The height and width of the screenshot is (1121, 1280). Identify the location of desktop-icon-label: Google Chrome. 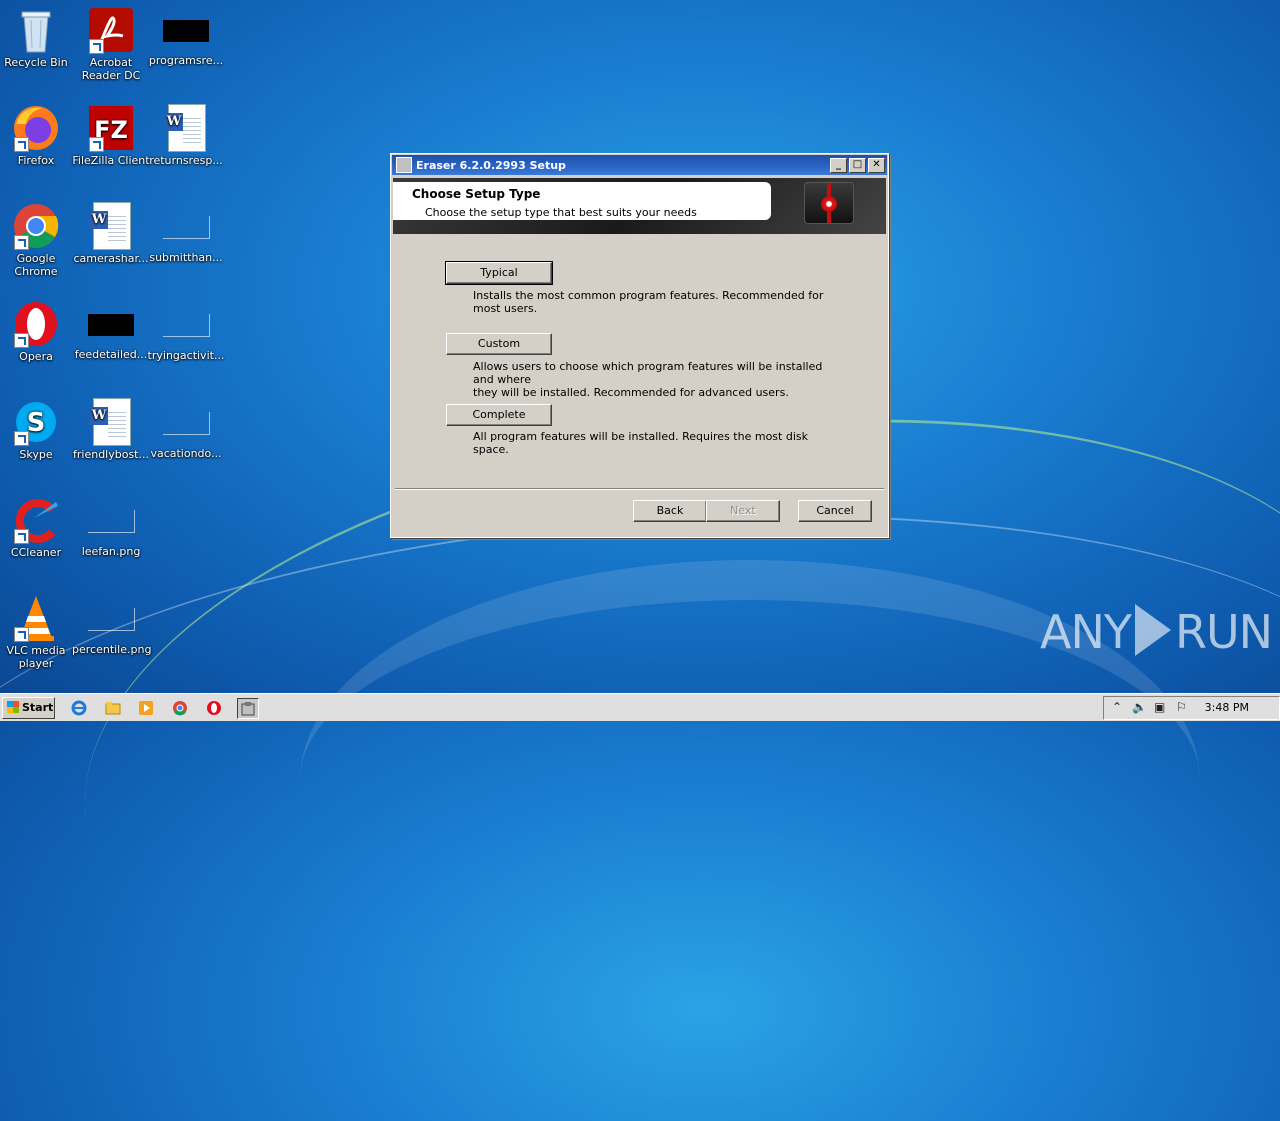
(36, 265).